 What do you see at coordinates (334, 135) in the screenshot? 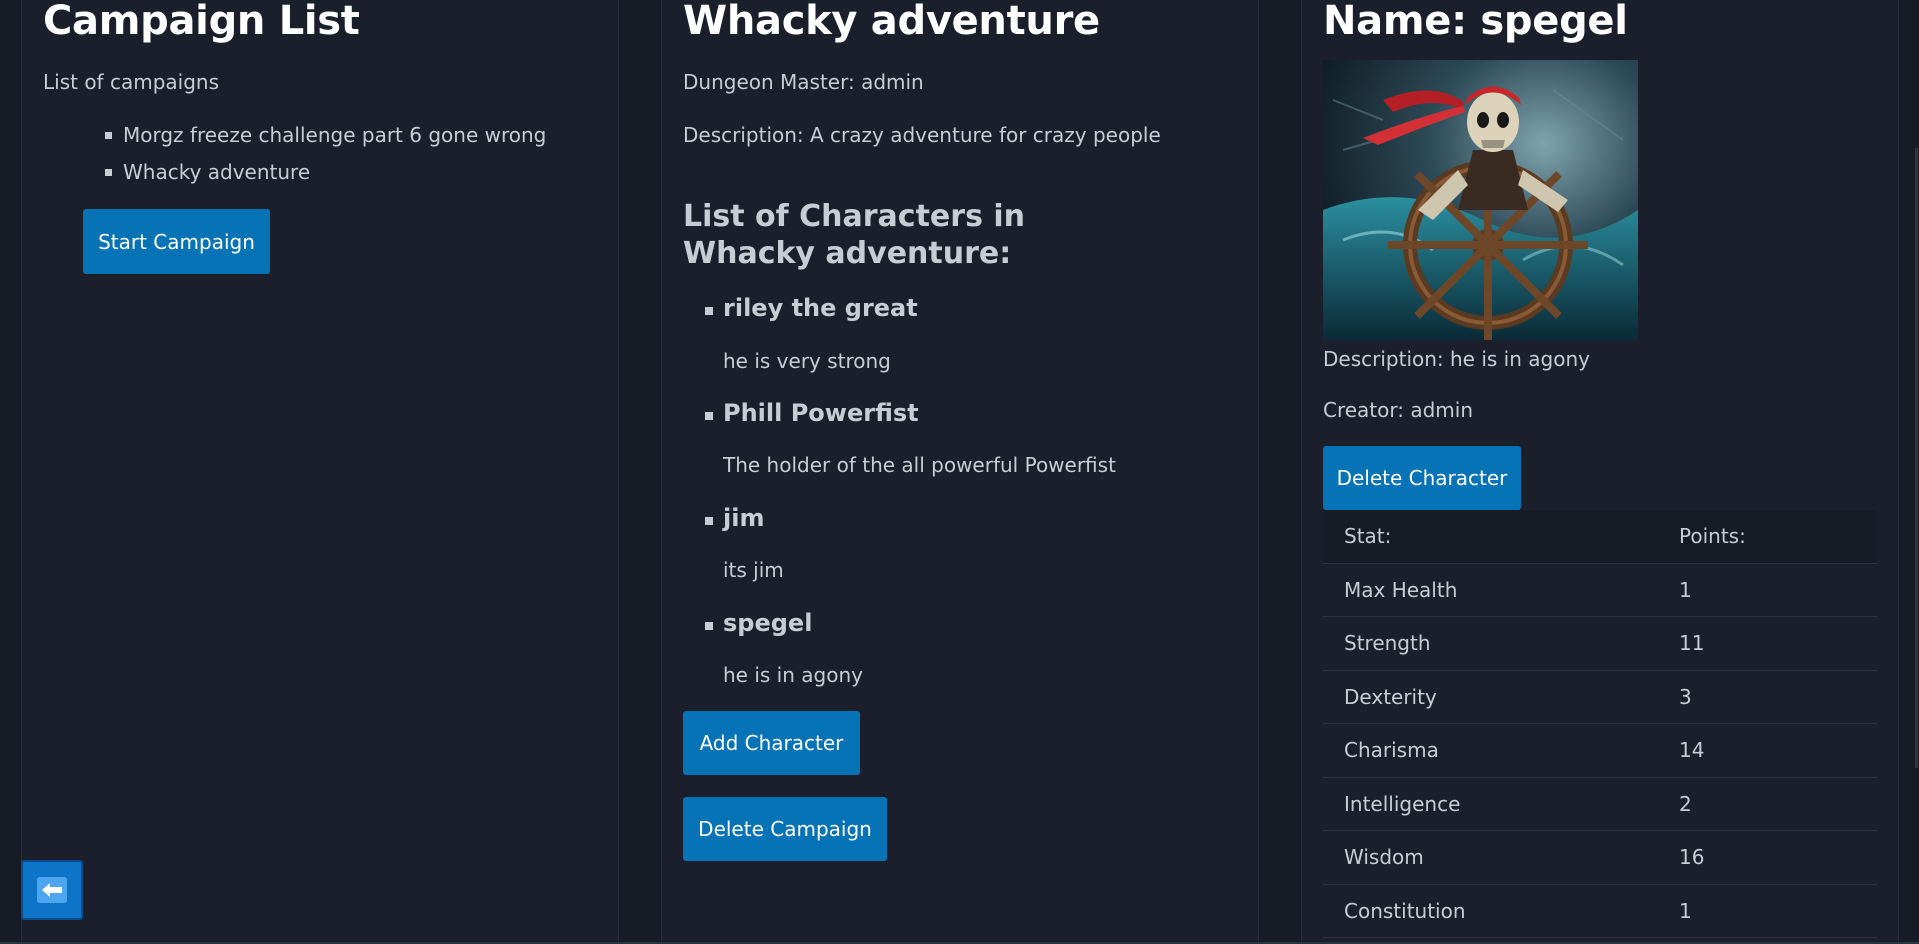
I see `campaign-item-1: Morgz freeze challenge part 6 gone wrong` at bounding box center [334, 135].